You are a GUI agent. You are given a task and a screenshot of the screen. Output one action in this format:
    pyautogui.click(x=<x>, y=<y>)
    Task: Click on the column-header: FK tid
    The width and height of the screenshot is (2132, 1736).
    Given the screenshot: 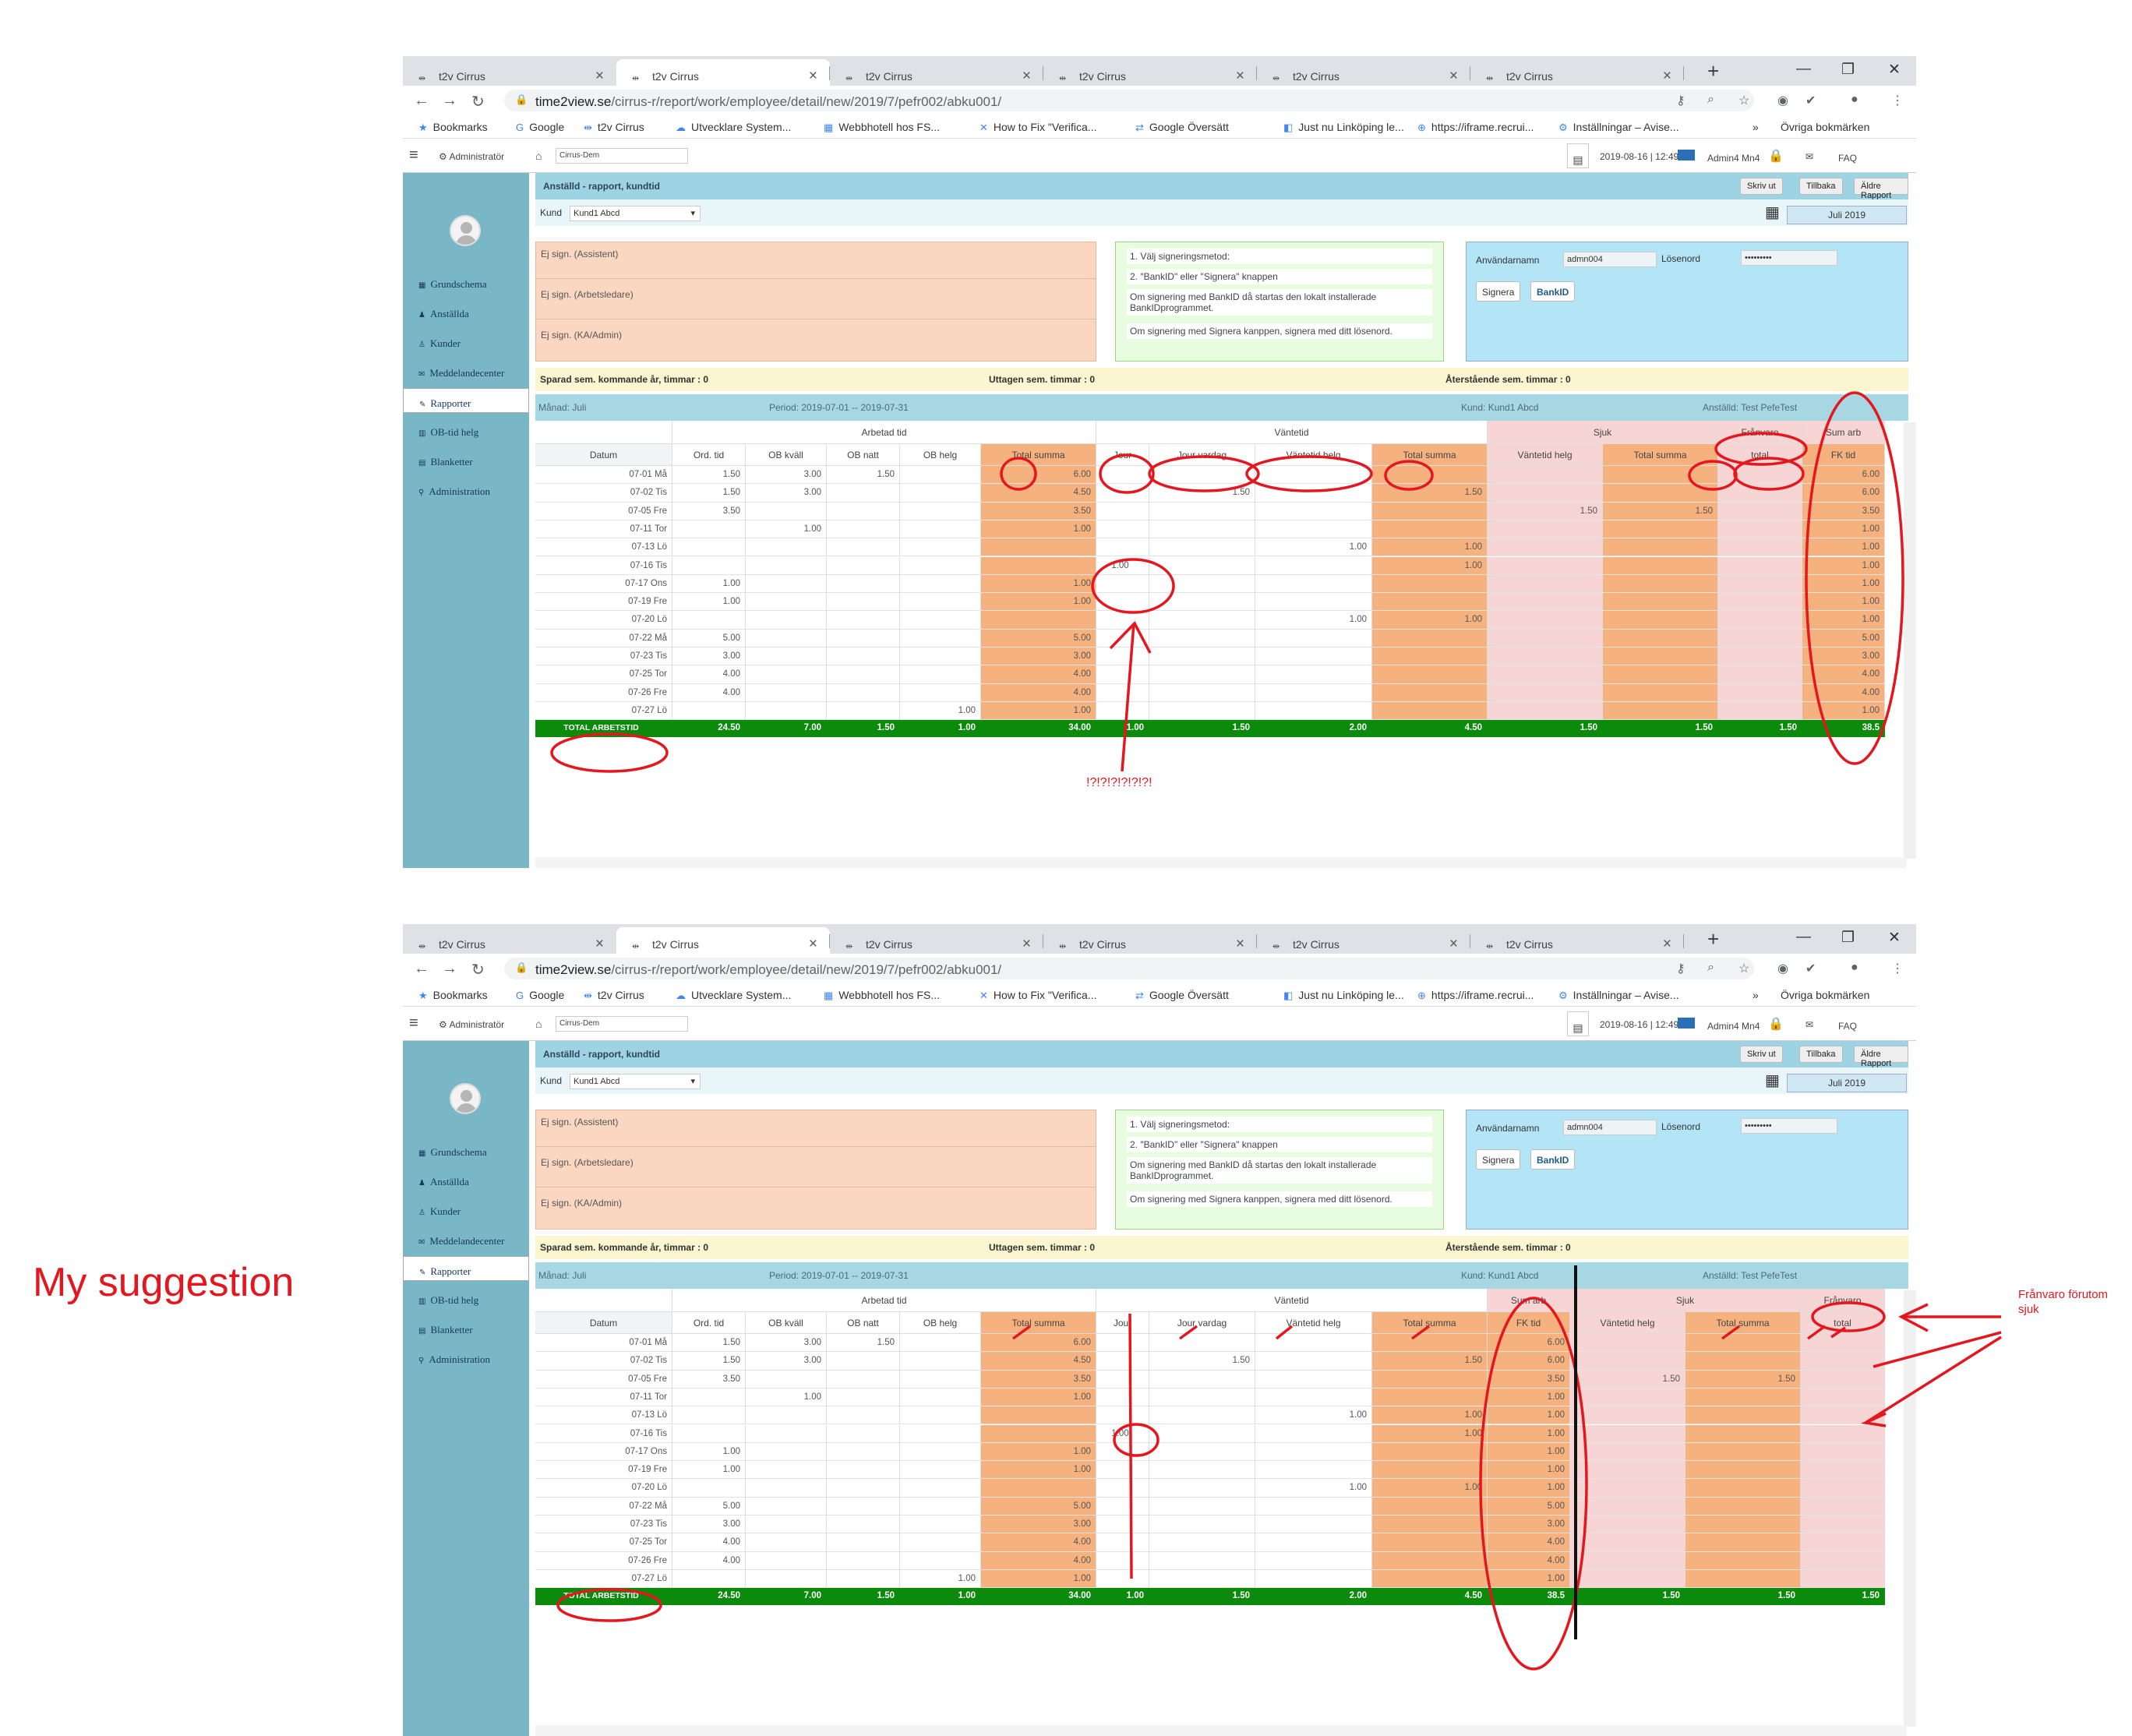 What is the action you would take?
    pyautogui.click(x=1843, y=455)
    